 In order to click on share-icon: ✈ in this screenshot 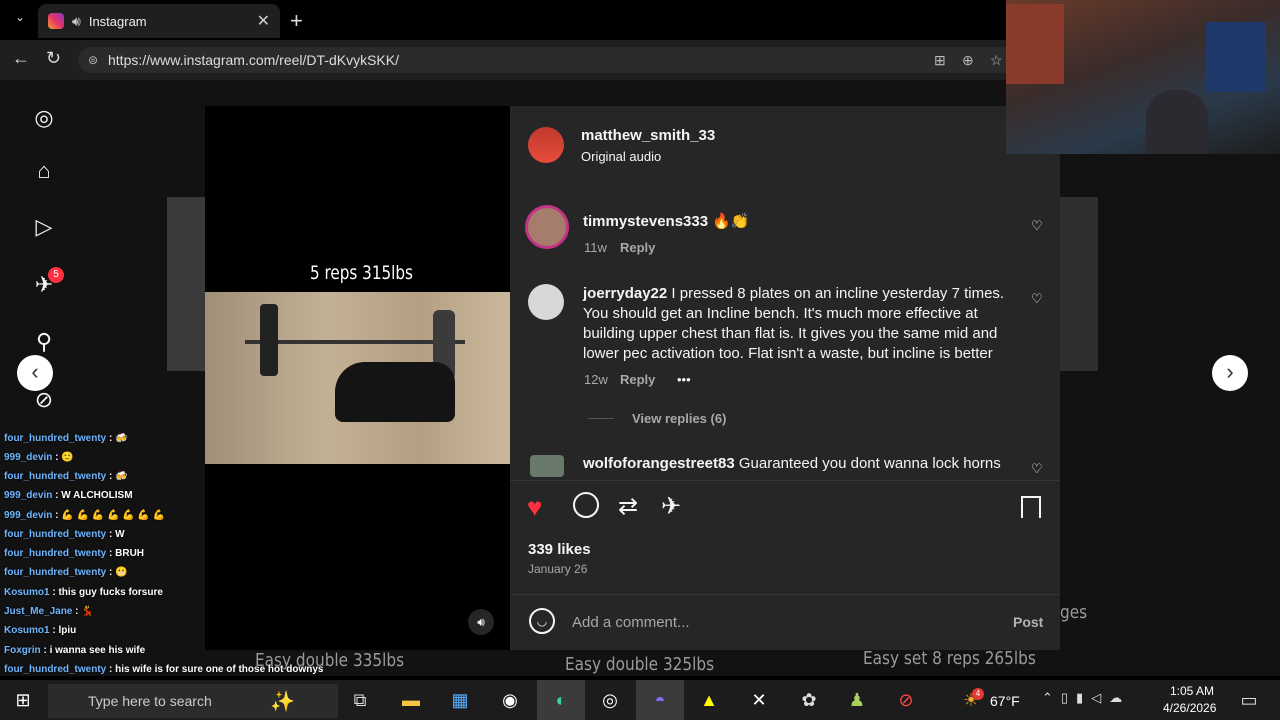, I will do `click(671, 506)`.